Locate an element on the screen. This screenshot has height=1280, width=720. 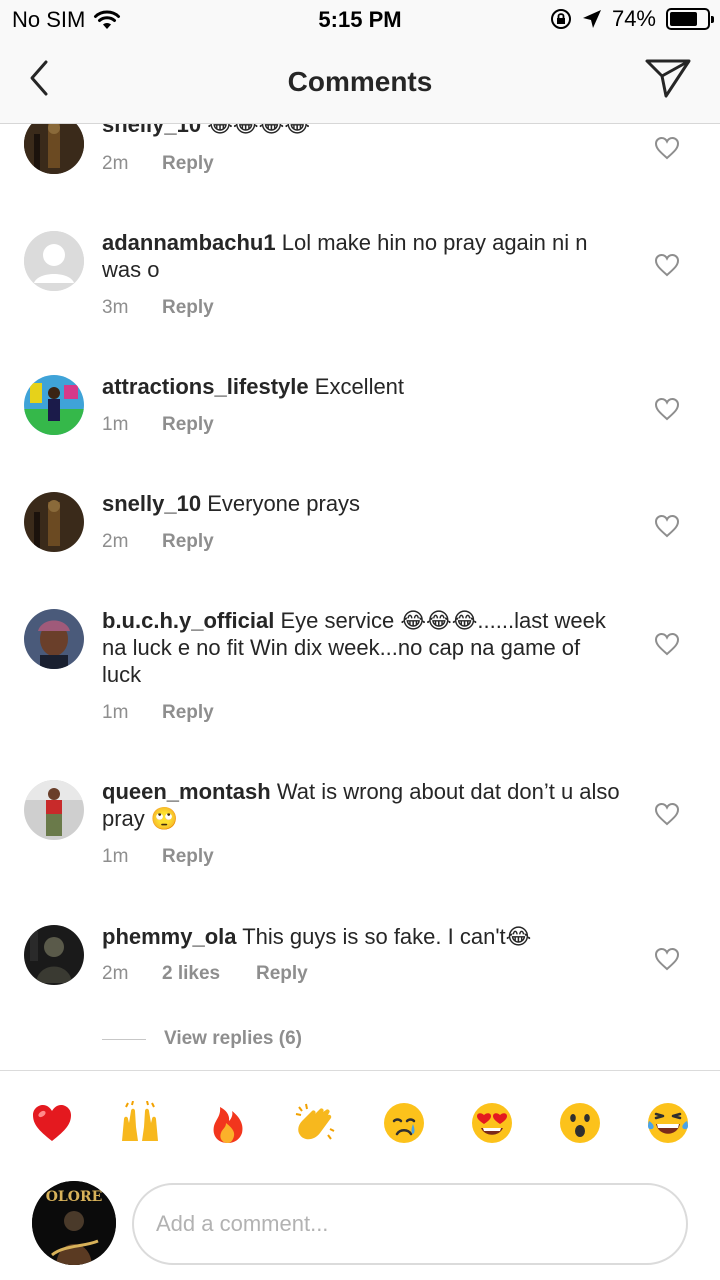
comment-time: 3m is located at coordinates (115, 307).